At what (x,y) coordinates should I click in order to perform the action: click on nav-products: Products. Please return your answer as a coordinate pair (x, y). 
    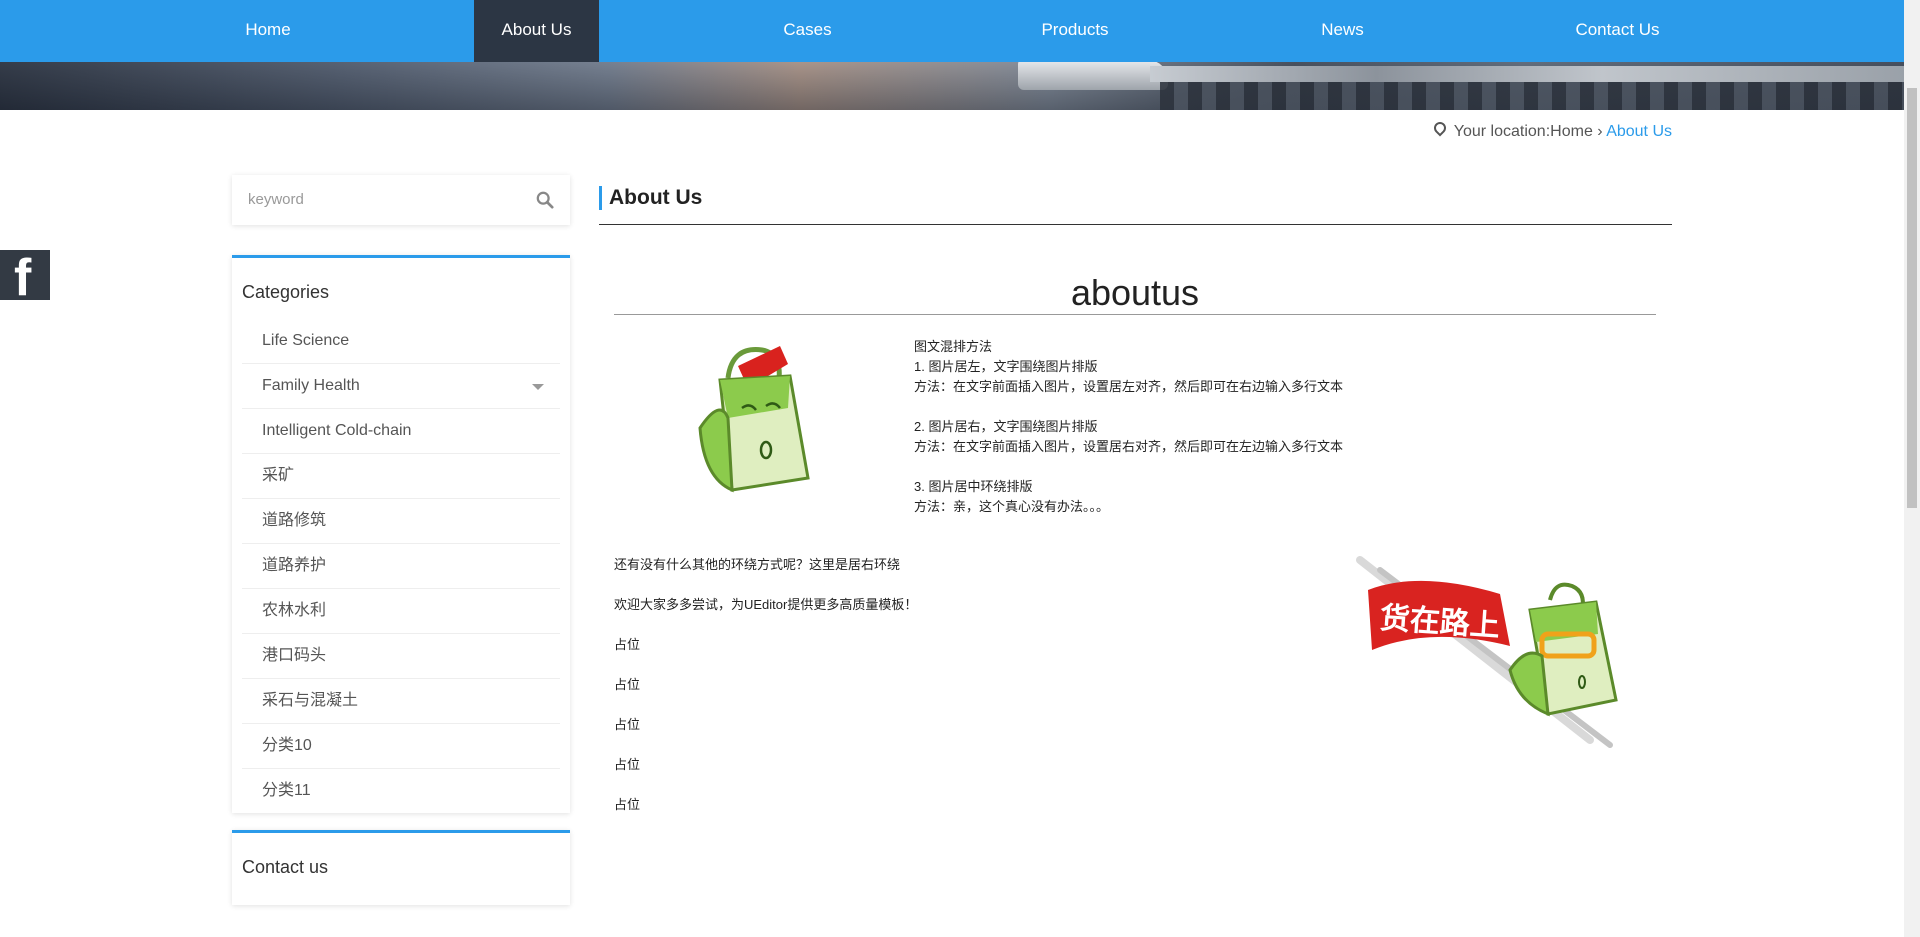
    Looking at the image, I should click on (1075, 31).